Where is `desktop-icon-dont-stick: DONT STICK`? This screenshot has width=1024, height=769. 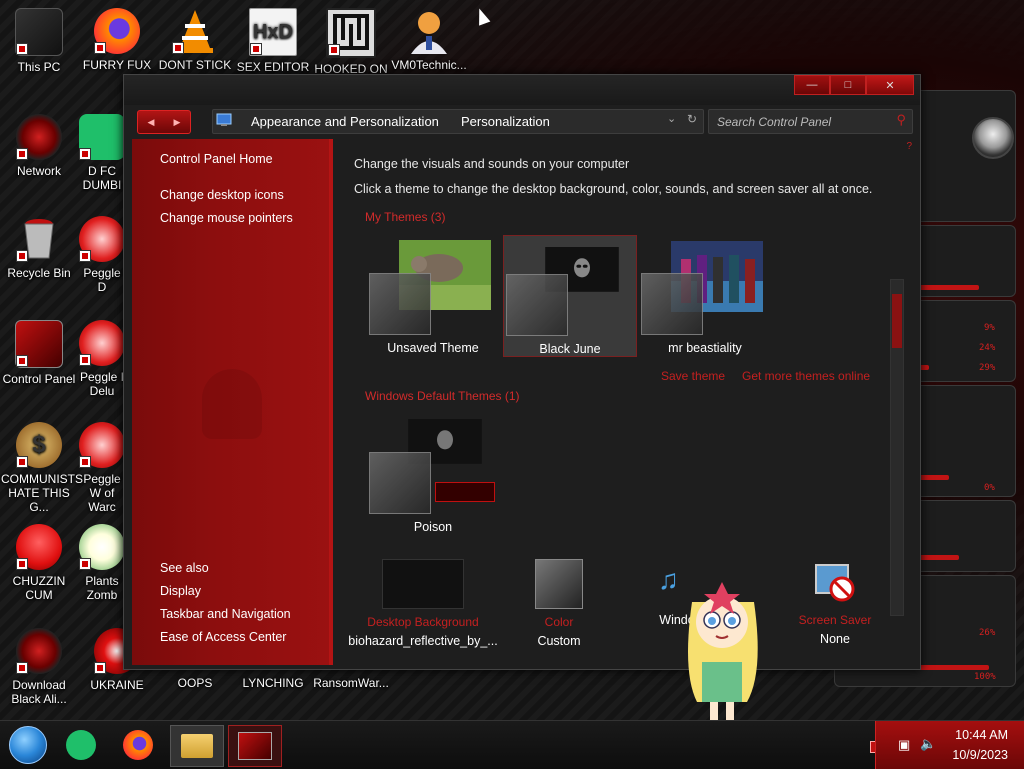
desktop-icon-dont-stick: DONT STICK is located at coordinates (195, 40).